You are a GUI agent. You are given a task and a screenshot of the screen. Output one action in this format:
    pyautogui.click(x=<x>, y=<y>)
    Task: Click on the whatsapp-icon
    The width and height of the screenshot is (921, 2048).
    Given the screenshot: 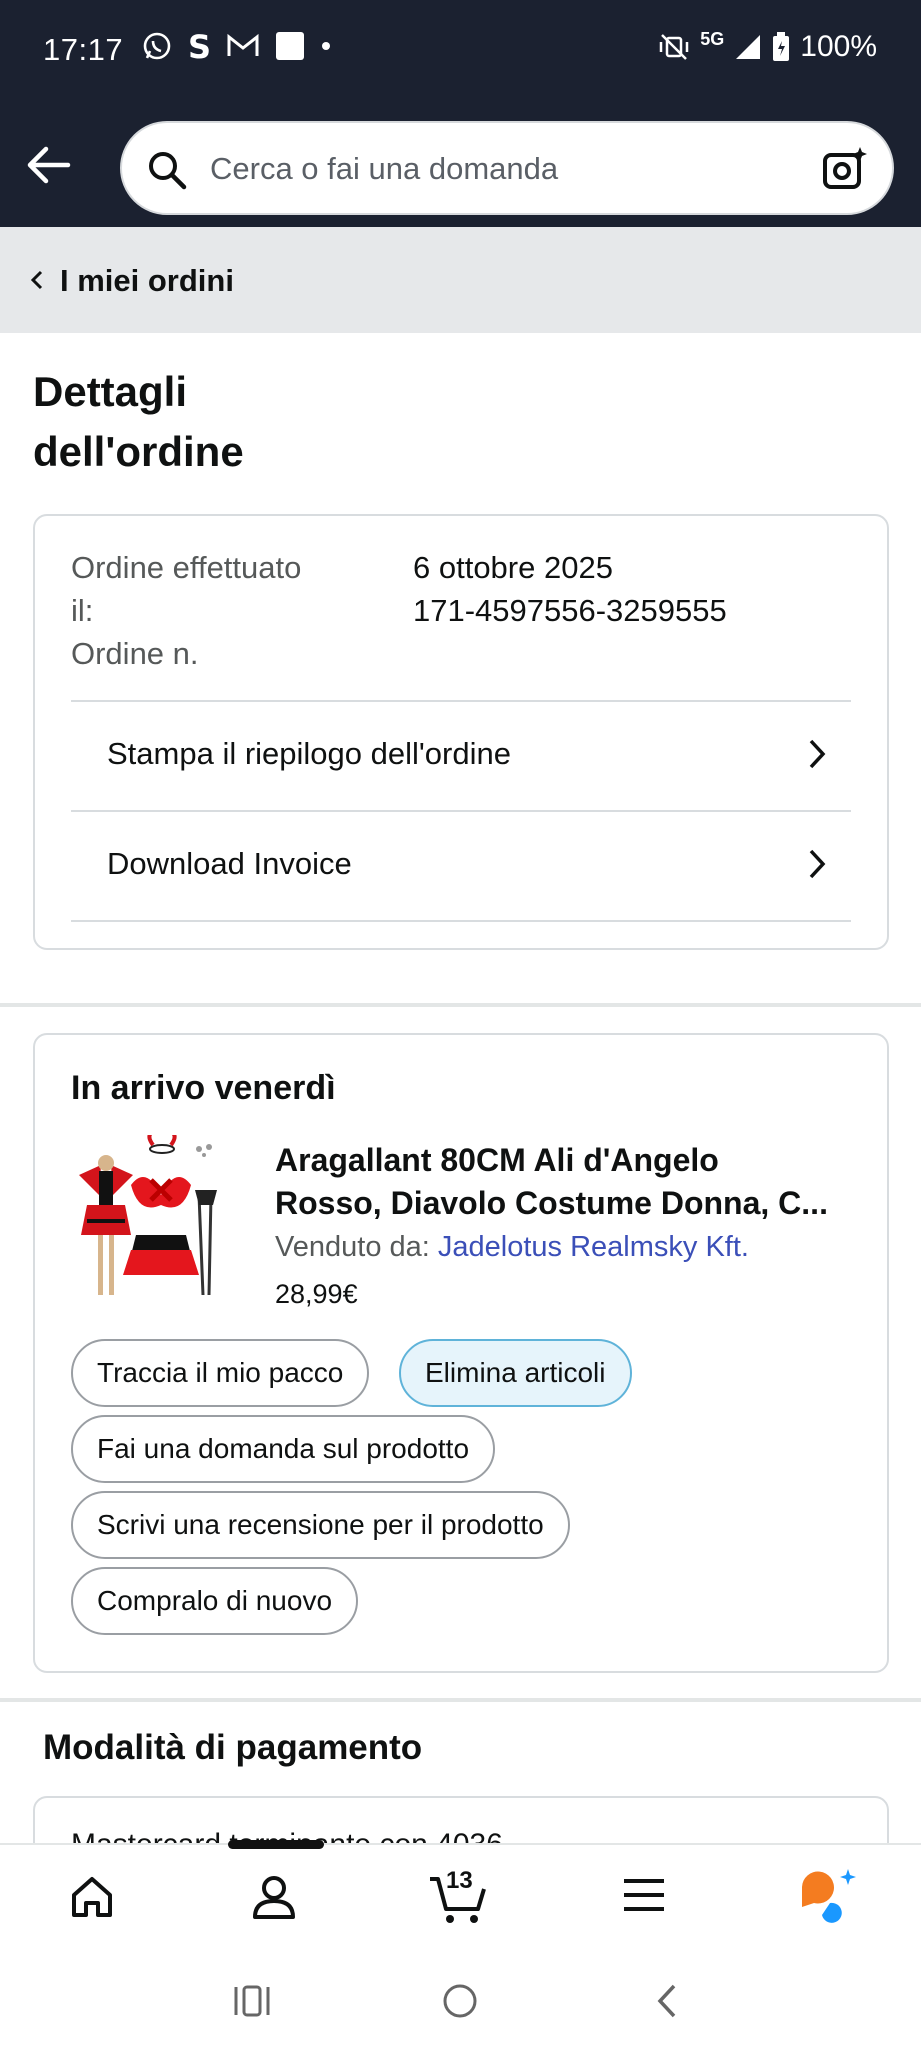 What is the action you would take?
    pyautogui.click(x=157, y=46)
    